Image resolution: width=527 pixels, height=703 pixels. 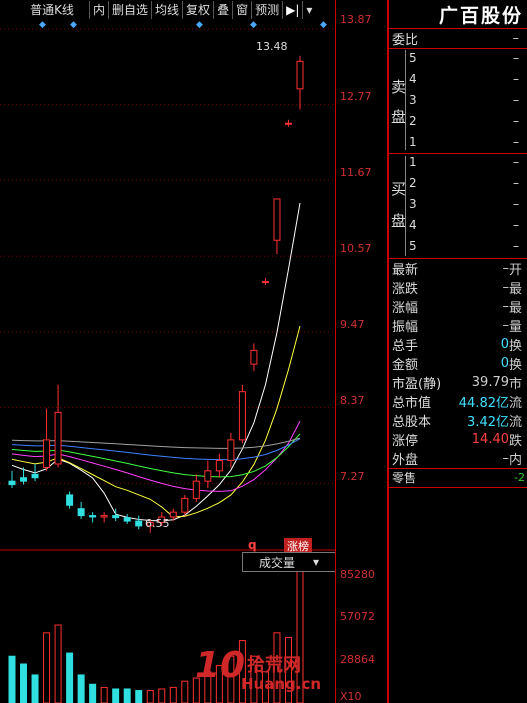 What do you see at coordinates (457, 345) in the screenshot?
I see `info-row-volume: 总手 0 换` at bounding box center [457, 345].